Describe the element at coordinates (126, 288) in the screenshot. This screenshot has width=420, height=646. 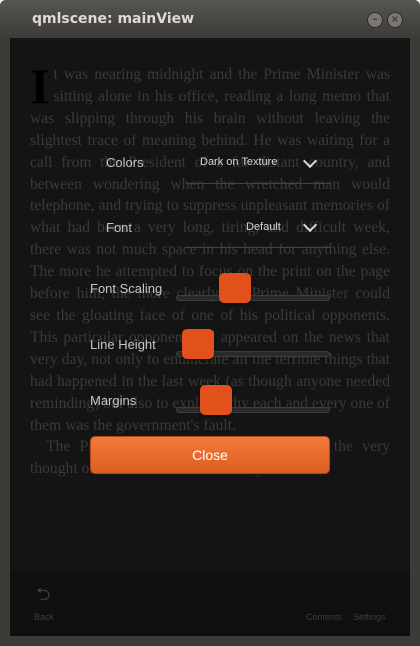
I see `font-scaling-label: Font Scaling` at that location.